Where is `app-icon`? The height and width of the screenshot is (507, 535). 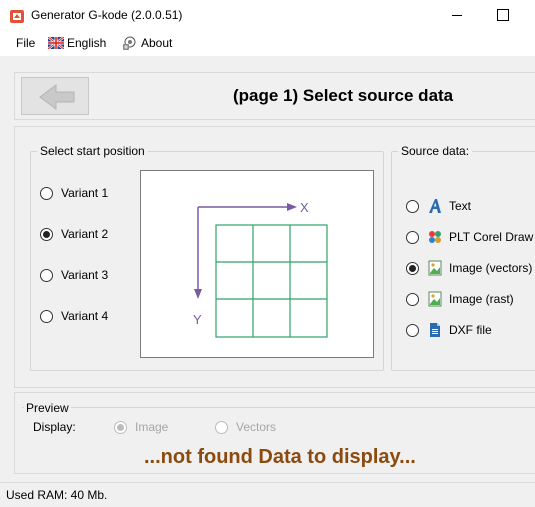
app-icon is located at coordinates (17, 16).